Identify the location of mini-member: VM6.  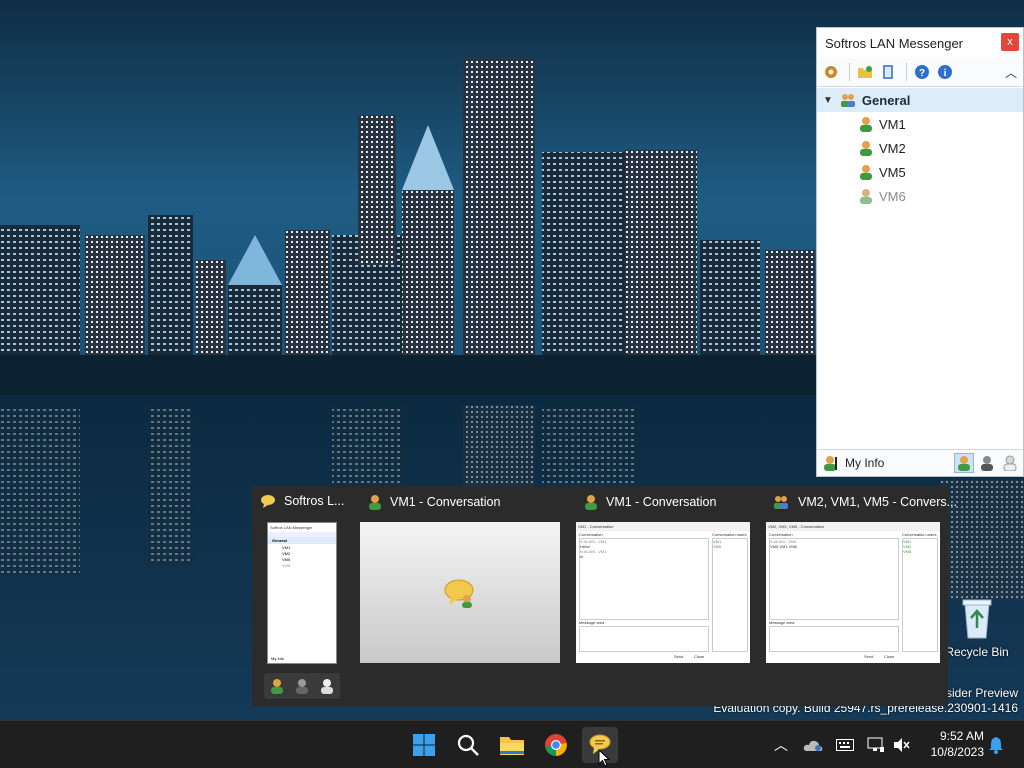
(286, 565).